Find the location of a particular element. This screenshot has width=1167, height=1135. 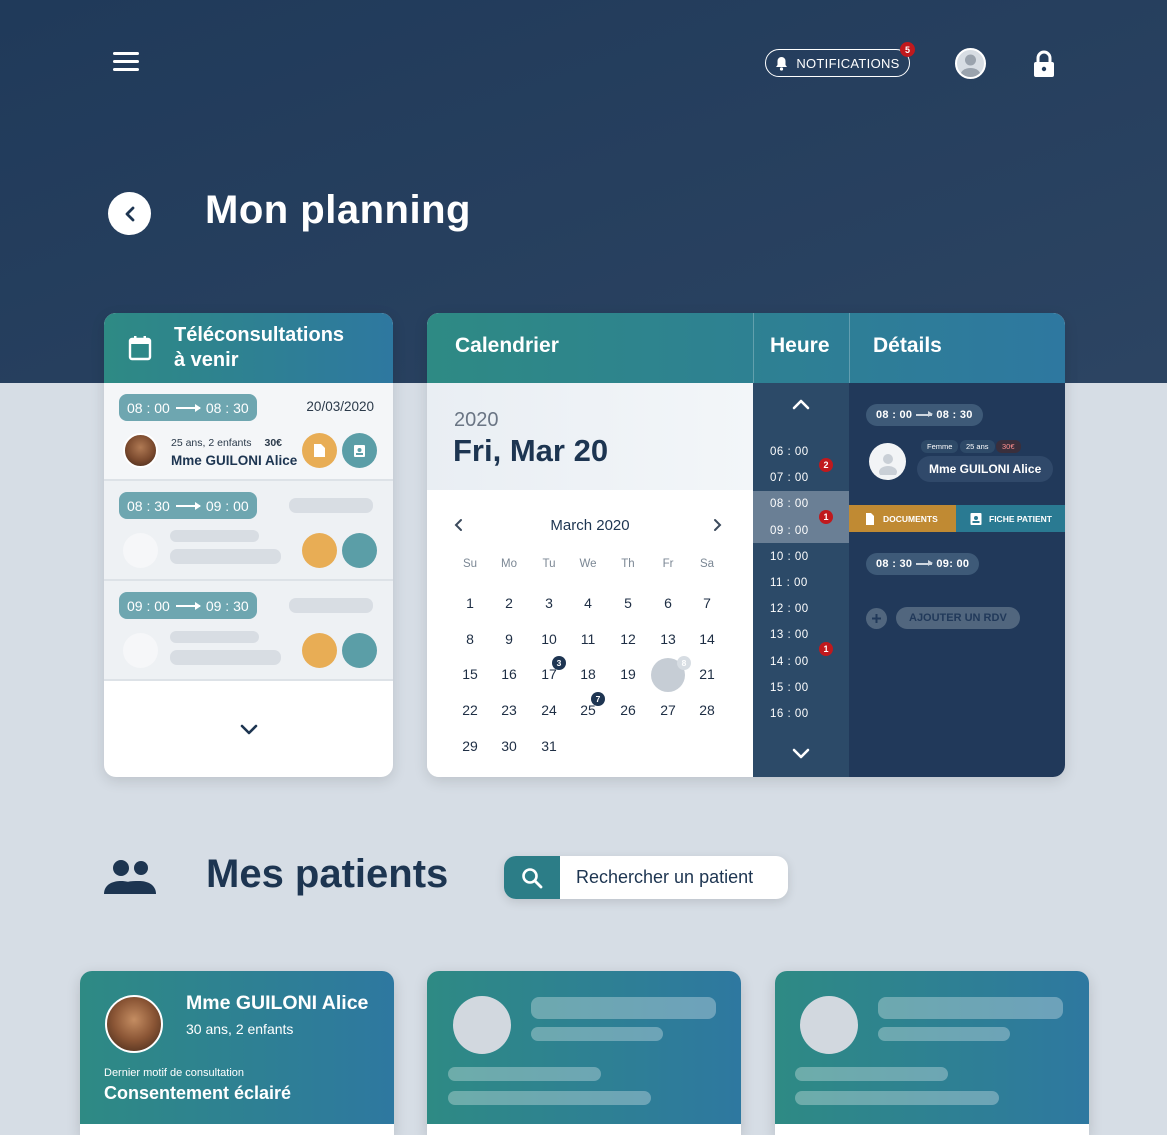

calendar-day: 12 is located at coordinates (628, 639).